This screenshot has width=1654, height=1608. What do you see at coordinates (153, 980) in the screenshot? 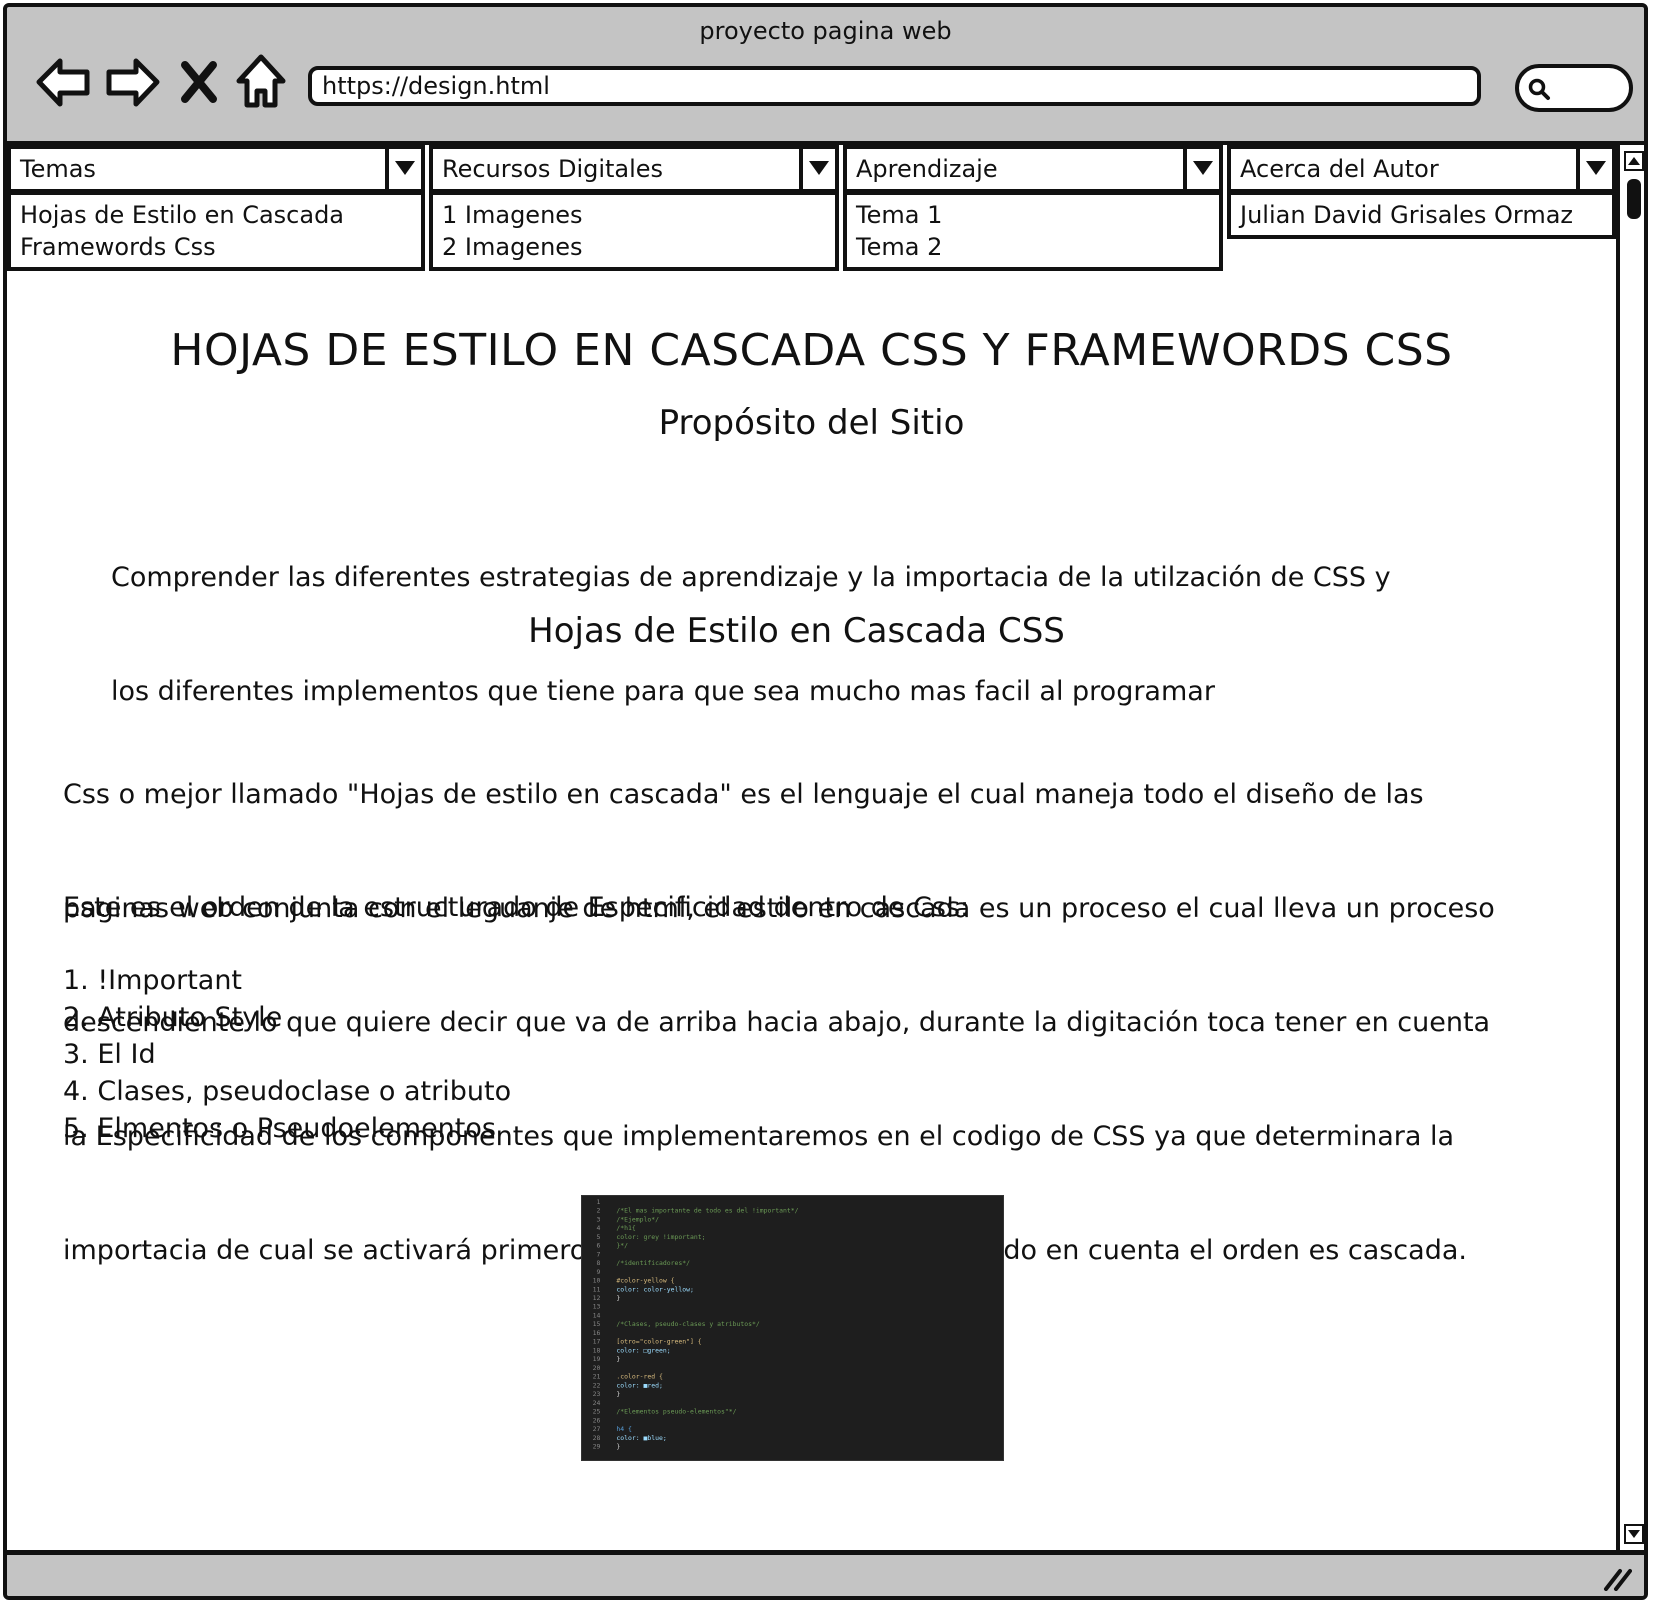
I see `list-item: 1. !Important` at bounding box center [153, 980].